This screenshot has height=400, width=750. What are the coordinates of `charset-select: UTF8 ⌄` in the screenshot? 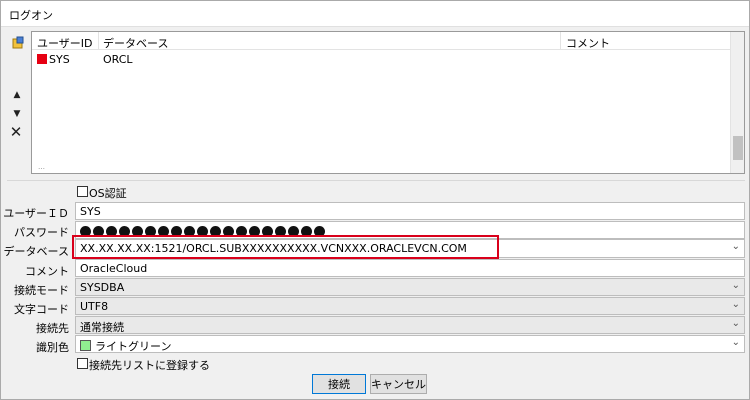 It's located at (410, 306).